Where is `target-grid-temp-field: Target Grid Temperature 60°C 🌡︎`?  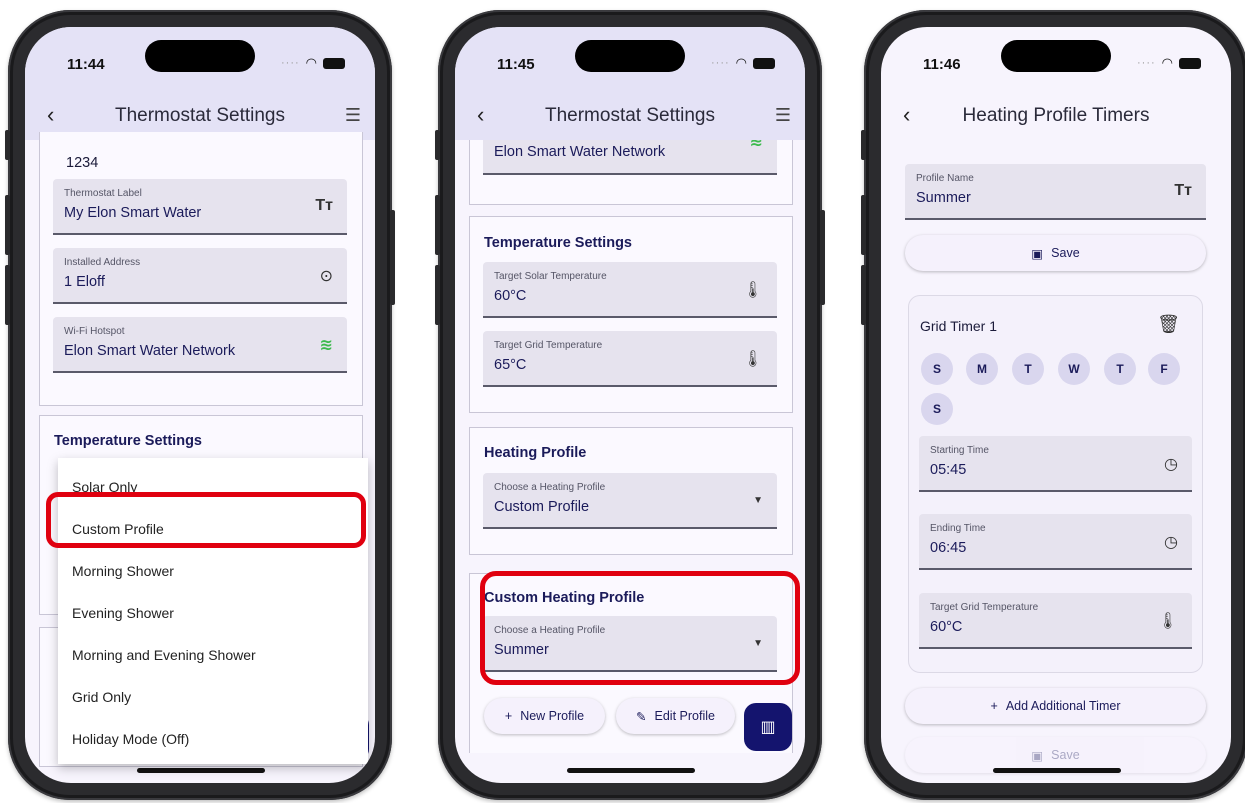 target-grid-temp-field: Target Grid Temperature 60°C 🌡︎ is located at coordinates (1055, 621).